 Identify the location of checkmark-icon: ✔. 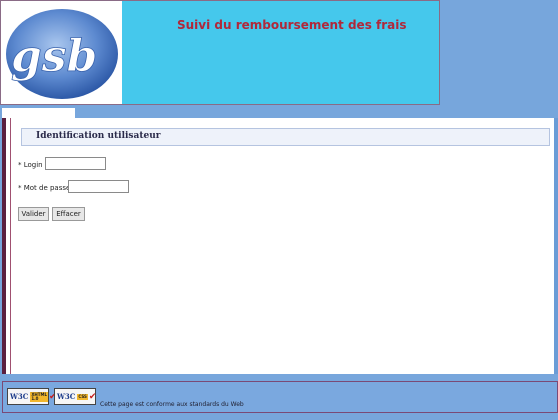
(92, 396).